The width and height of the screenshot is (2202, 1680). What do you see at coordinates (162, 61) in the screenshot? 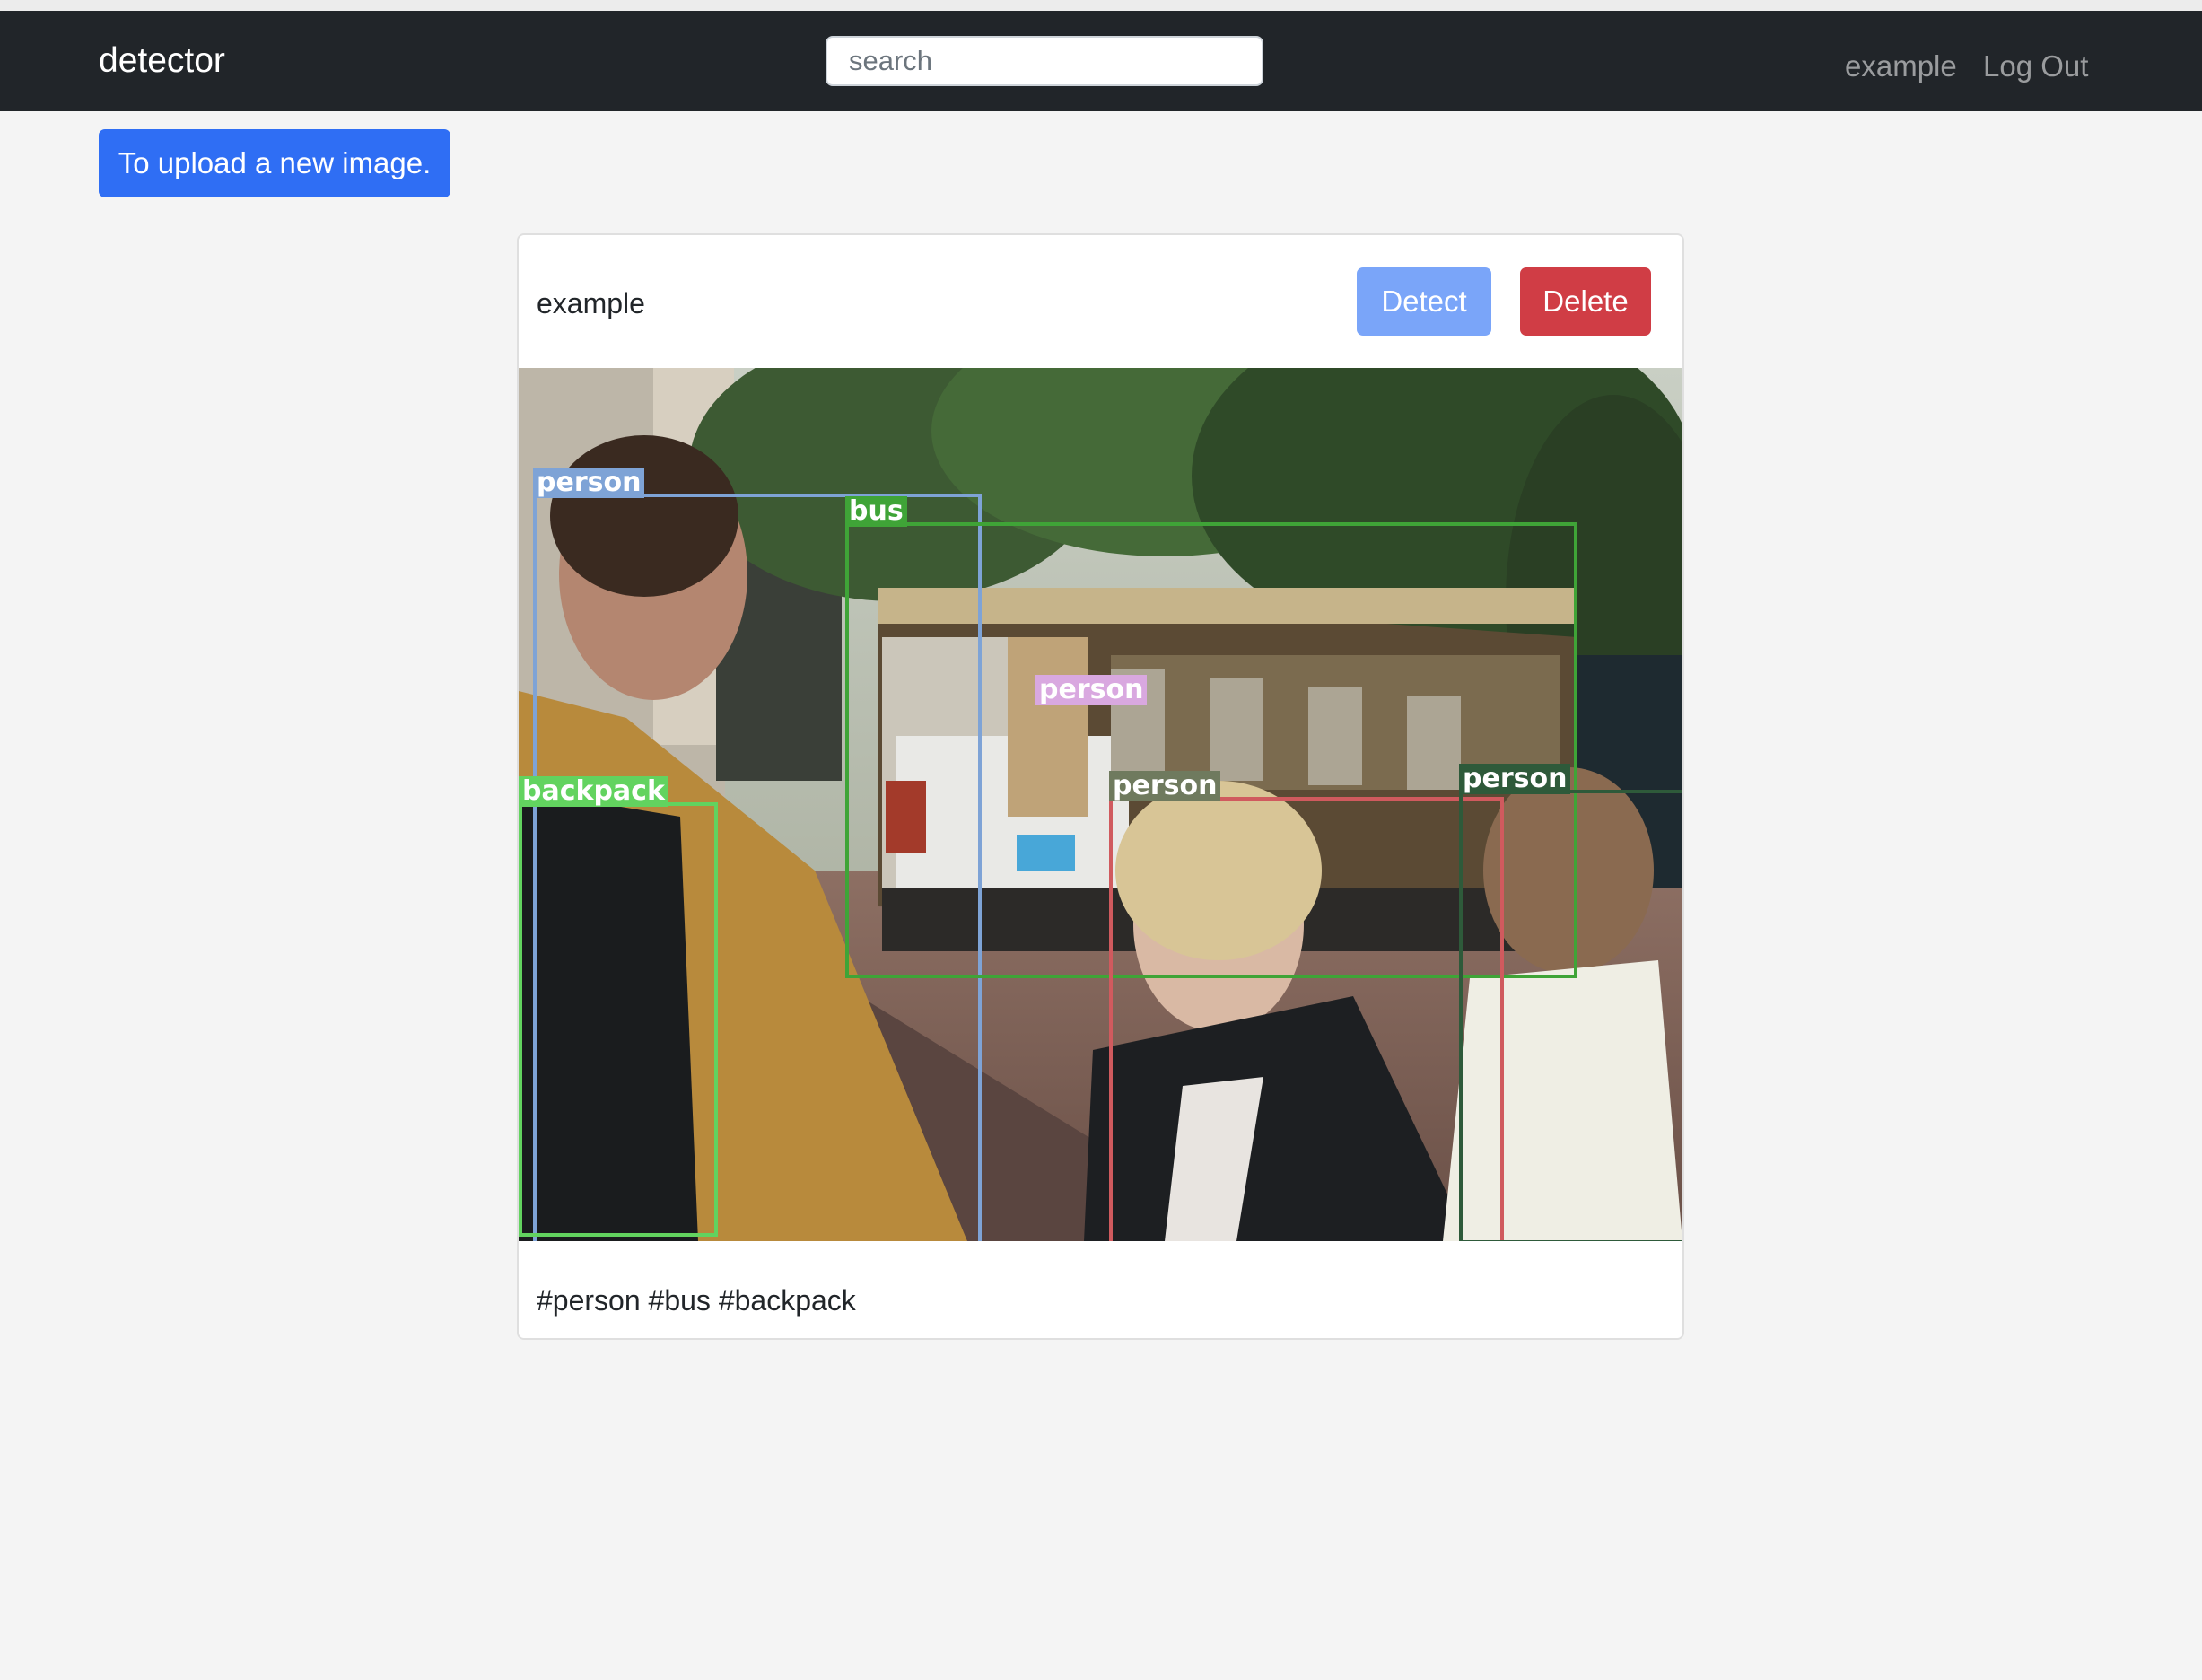
I see `brand-link: detector` at bounding box center [162, 61].